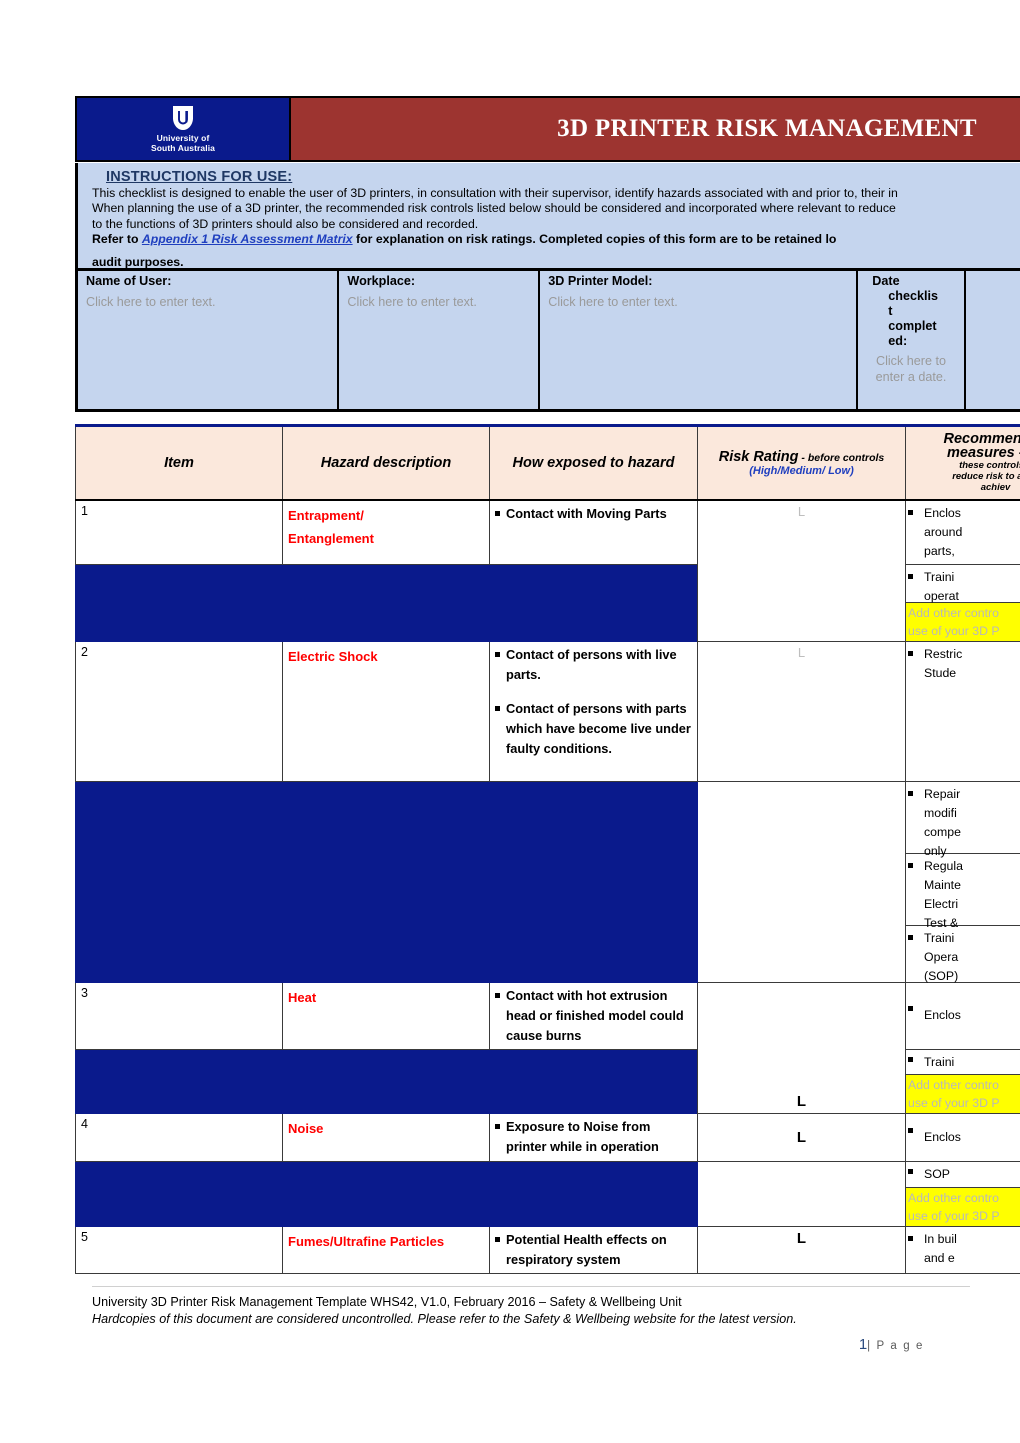  What do you see at coordinates (208, 302) in the screenshot?
I see `name-of-user-input: Click here to enter text.` at bounding box center [208, 302].